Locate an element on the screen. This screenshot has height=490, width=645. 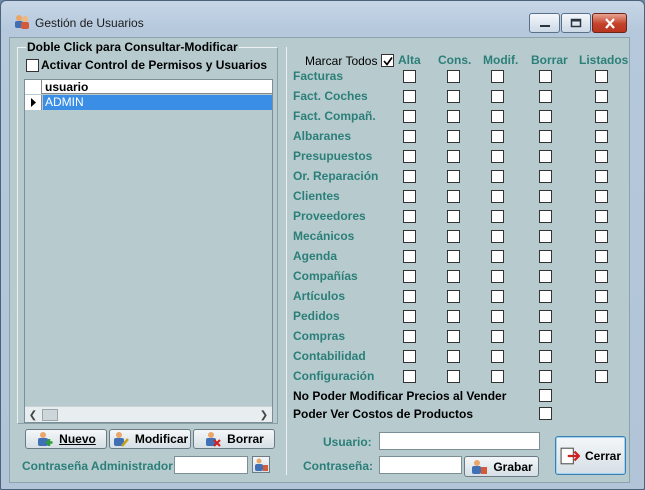
close-button is located at coordinates (609, 23).